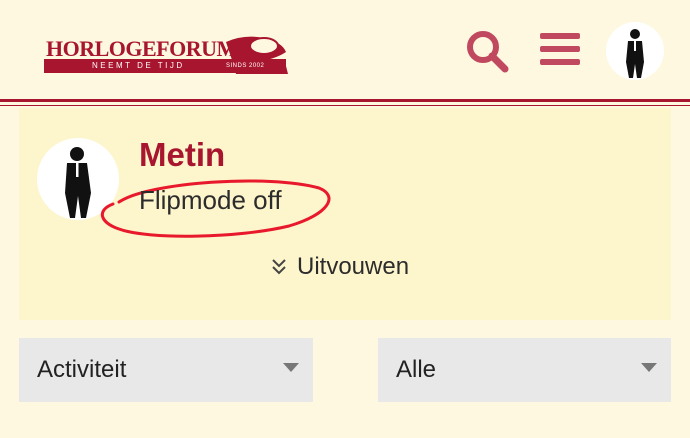 The image size is (690, 438). Describe the element at coordinates (245, 66) in the screenshot. I see `logo-since: SINDS 2002` at that location.